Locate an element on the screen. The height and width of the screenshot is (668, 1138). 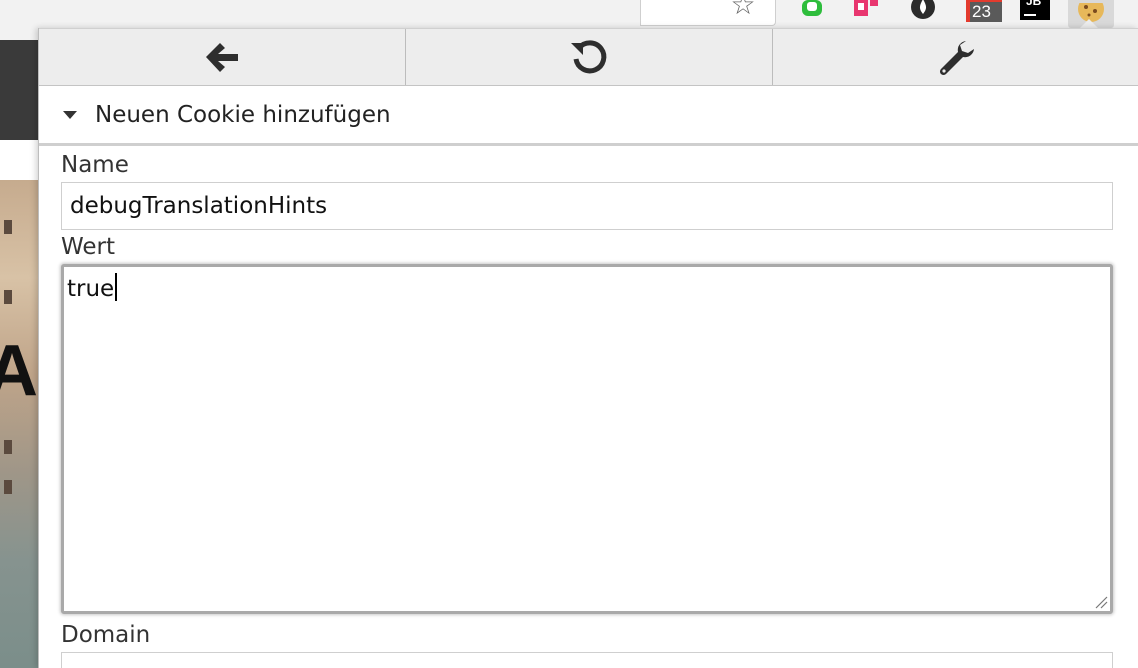
flame-extension-icon is located at coordinates (923, 10).